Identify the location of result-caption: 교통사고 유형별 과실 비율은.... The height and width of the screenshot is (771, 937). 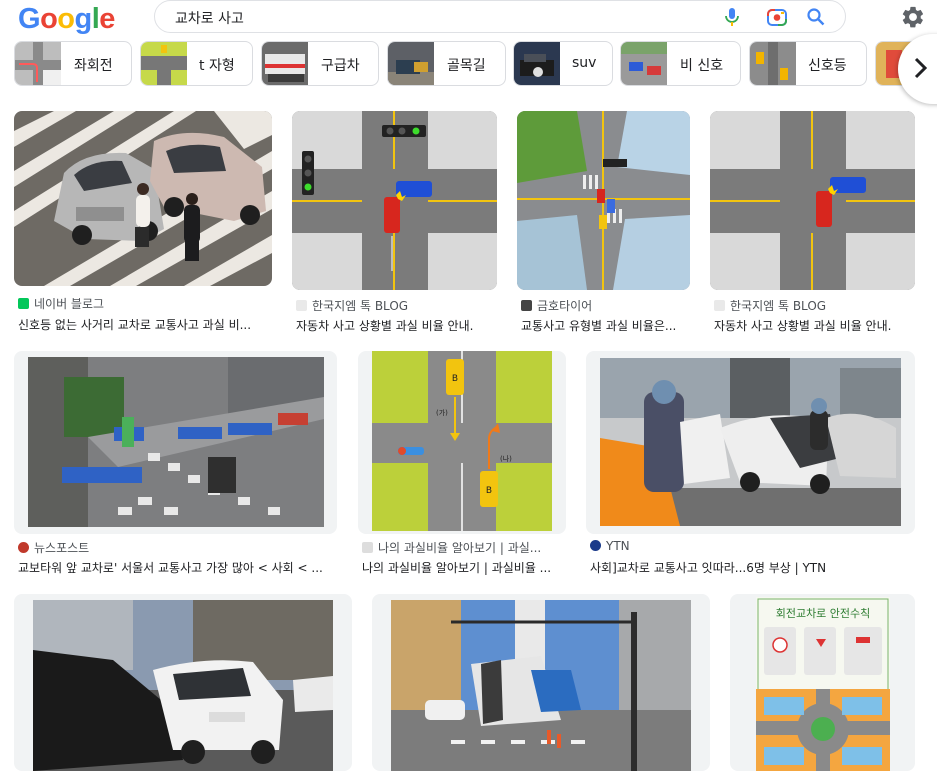
(606, 325).